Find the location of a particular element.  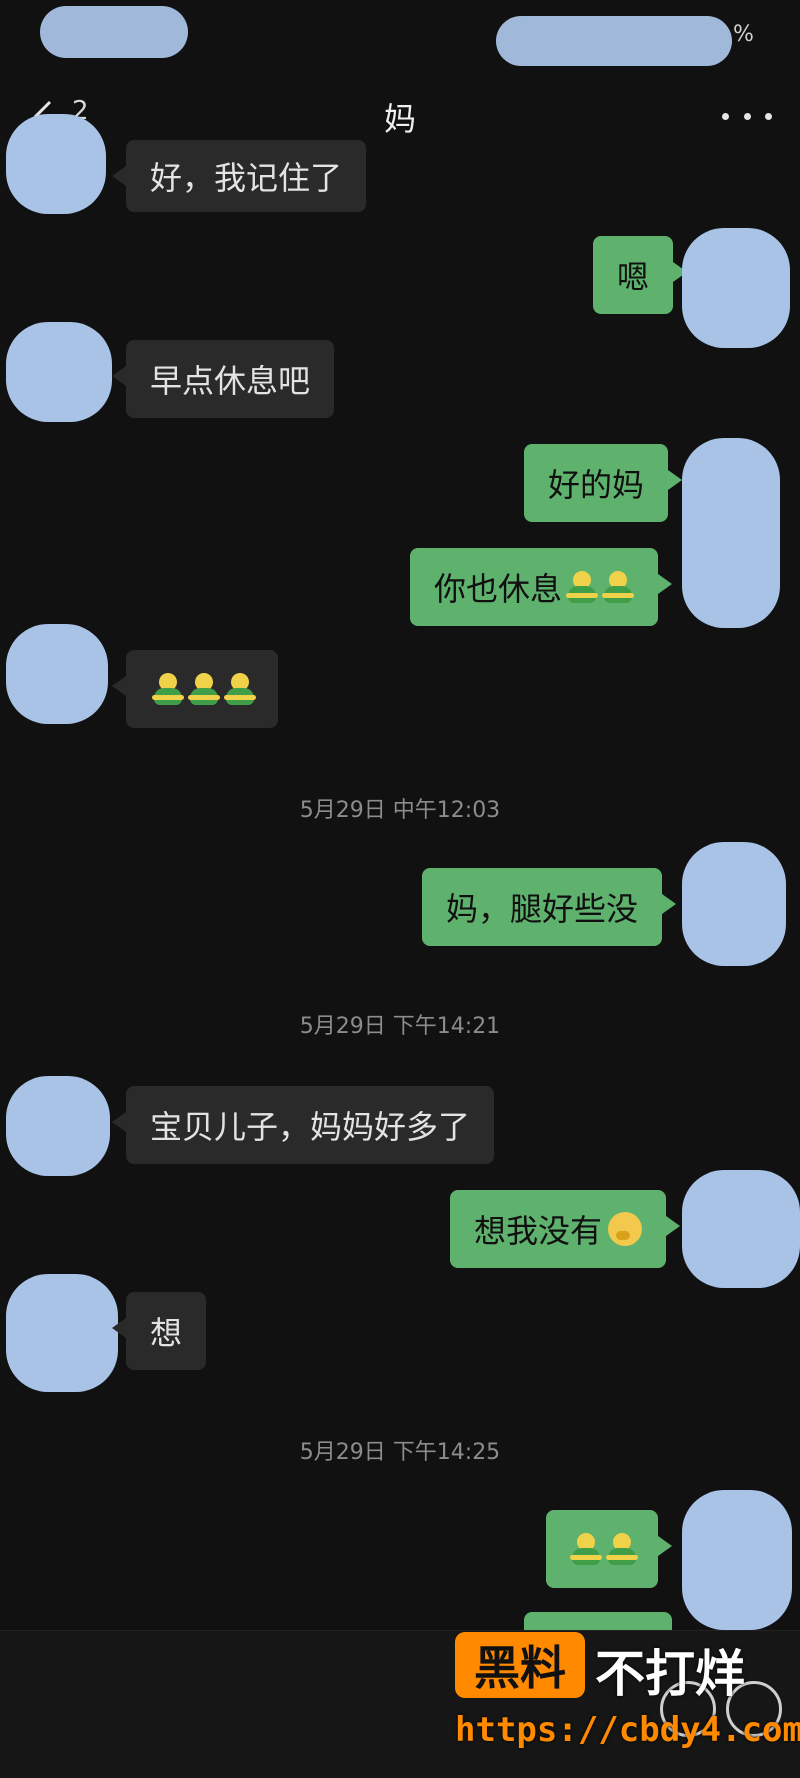

watermark-text: 不打烊 is located at coordinates (670, 1674).